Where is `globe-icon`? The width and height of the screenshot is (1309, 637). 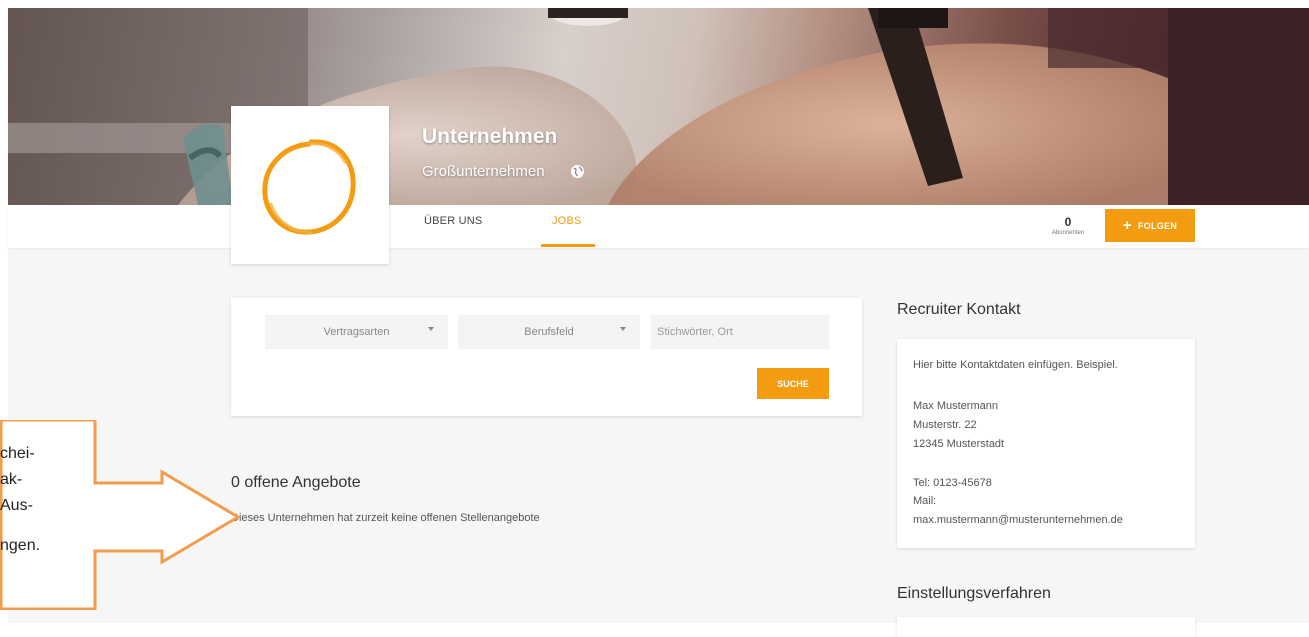
globe-icon is located at coordinates (577, 171).